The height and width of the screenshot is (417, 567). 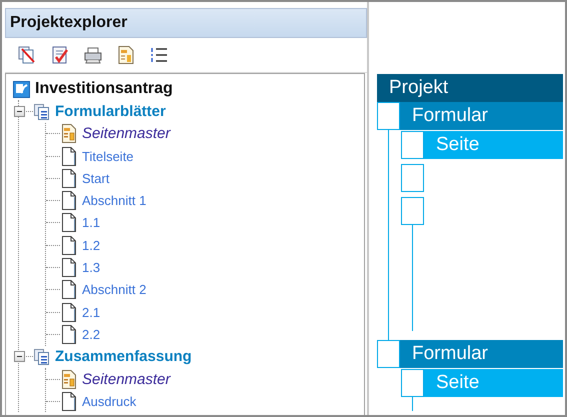 What do you see at coordinates (470, 88) in the screenshot?
I see `diagram-node: Projekt` at bounding box center [470, 88].